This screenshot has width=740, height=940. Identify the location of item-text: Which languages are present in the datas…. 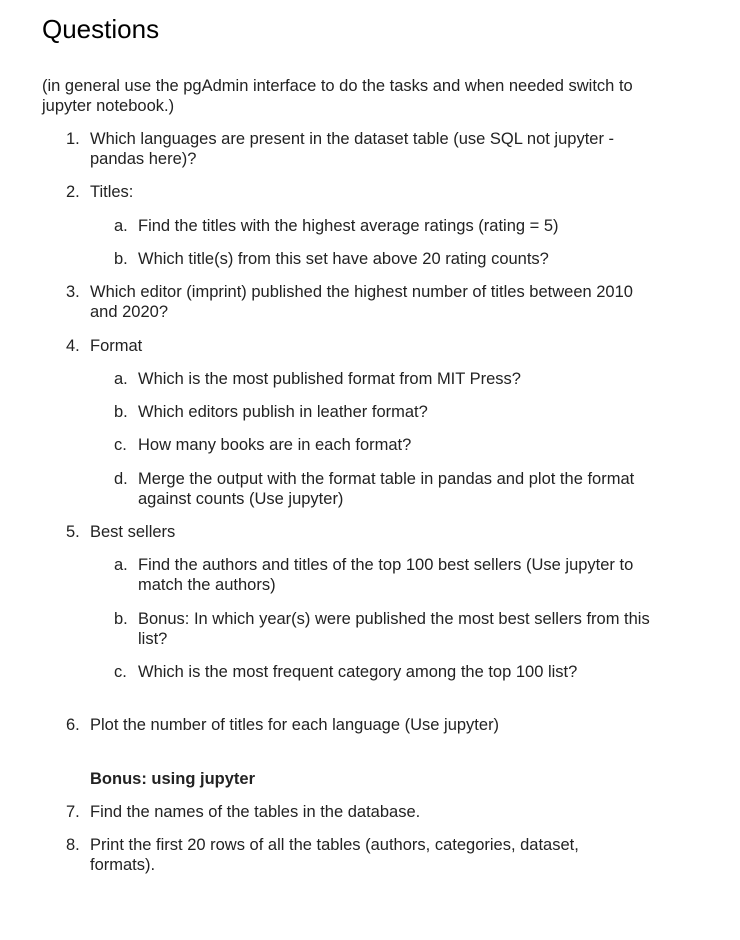
(352, 149).